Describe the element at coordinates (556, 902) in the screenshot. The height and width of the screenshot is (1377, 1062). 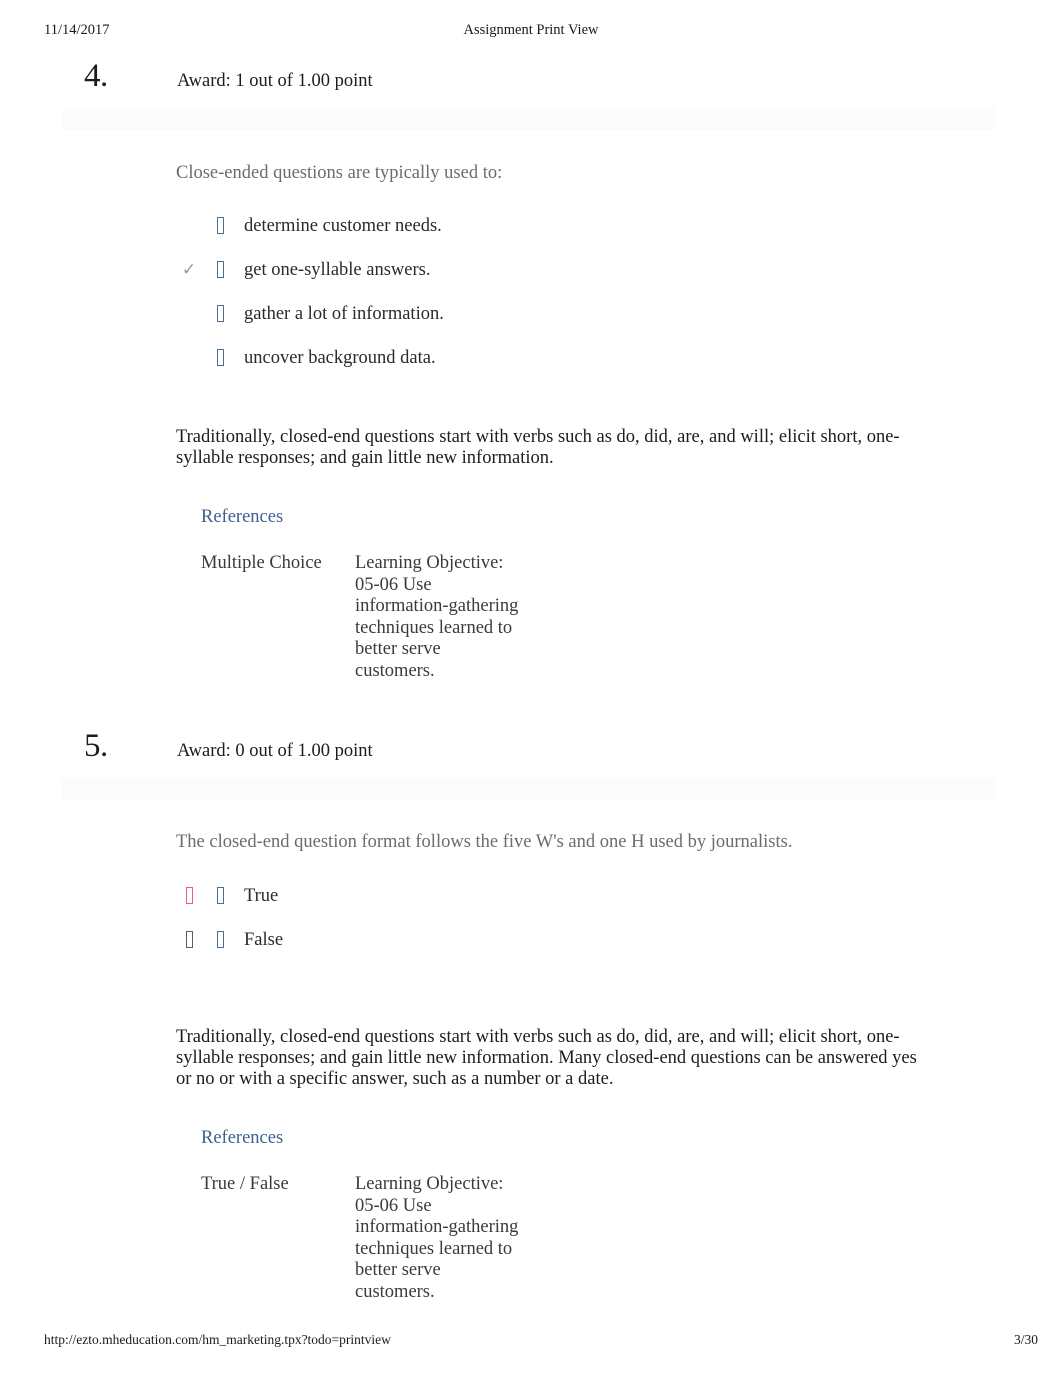
I see `answer-option-row: True` at that location.